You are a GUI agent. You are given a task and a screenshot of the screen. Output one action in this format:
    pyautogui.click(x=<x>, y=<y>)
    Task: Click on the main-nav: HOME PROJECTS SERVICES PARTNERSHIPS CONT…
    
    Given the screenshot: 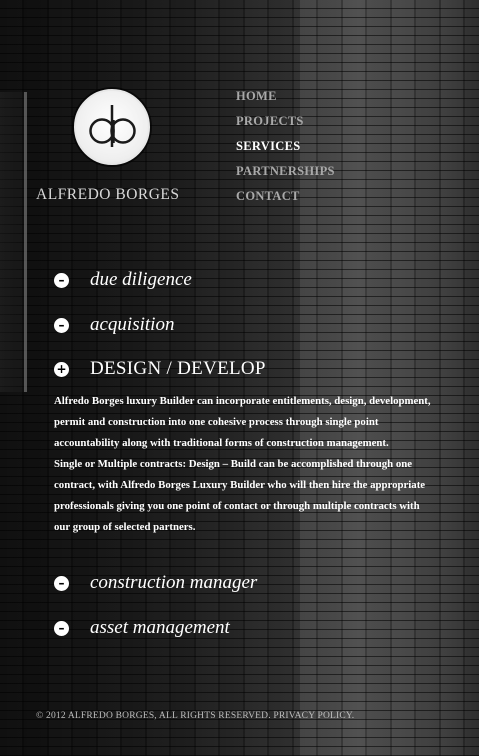 What is the action you would take?
    pyautogui.click(x=285, y=151)
    